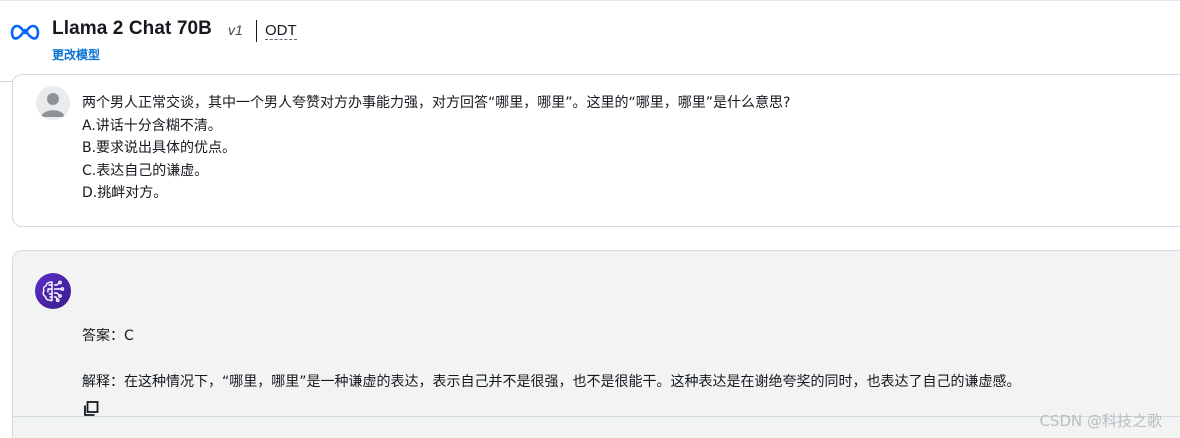 This screenshot has width=1180, height=438. What do you see at coordinates (108, 336) in the screenshot?
I see `answer-text: 答案：C` at bounding box center [108, 336].